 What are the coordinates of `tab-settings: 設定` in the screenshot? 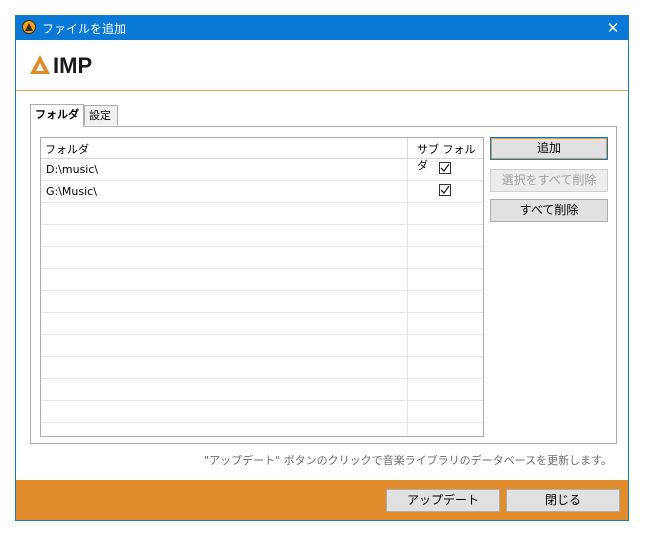 It's located at (101, 115).